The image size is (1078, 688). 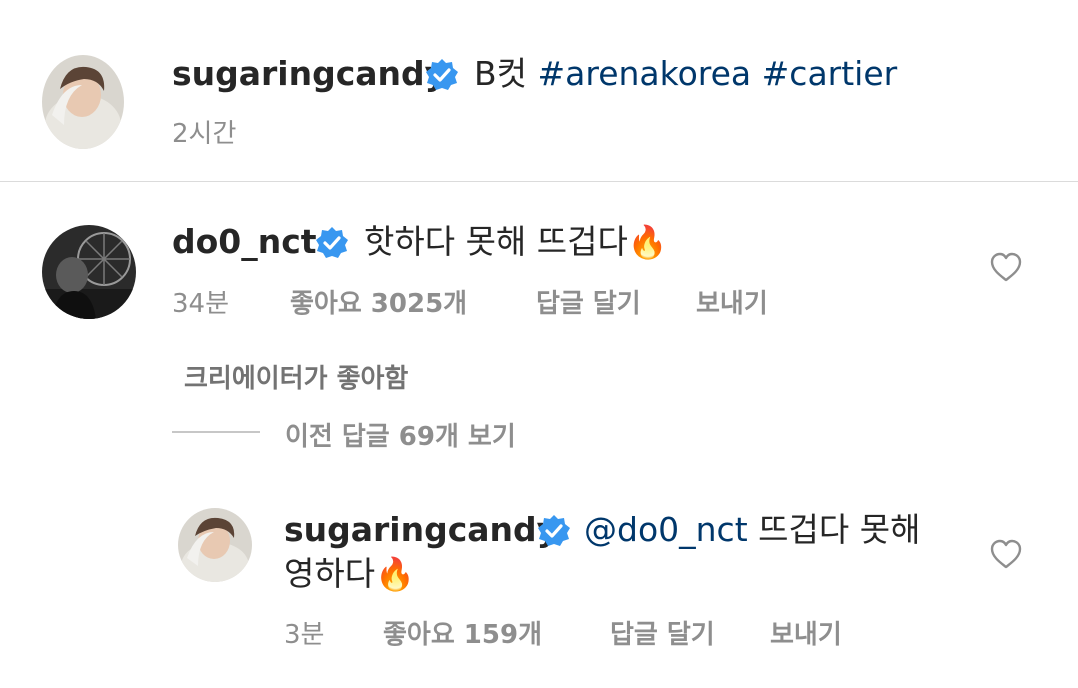 I want to click on reply-text-line-2: 영하다🔥, so click(x=349, y=574).